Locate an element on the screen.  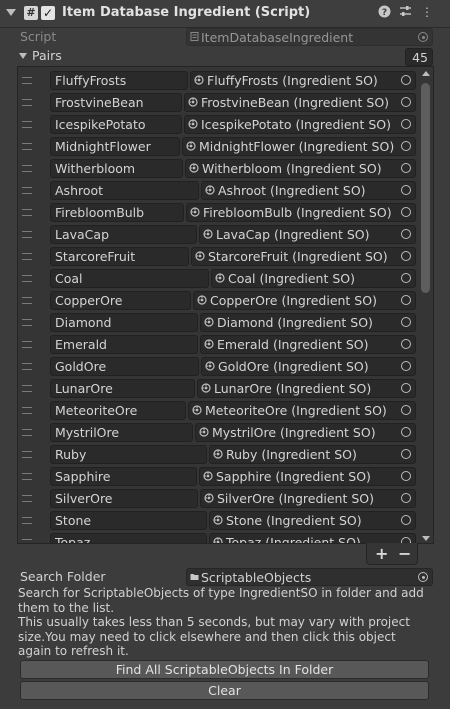
pair-key-field: FluffyFrosts is located at coordinates (119, 80).